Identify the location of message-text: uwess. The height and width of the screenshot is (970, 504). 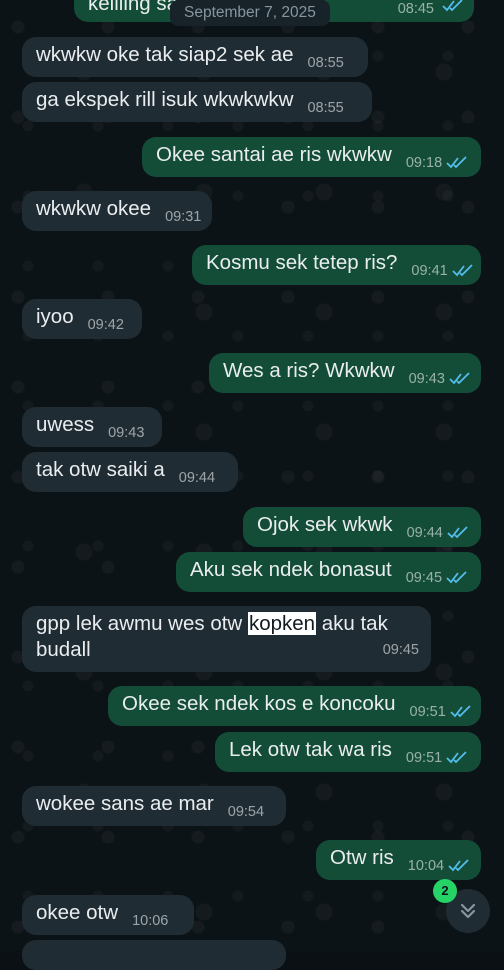
(65, 424).